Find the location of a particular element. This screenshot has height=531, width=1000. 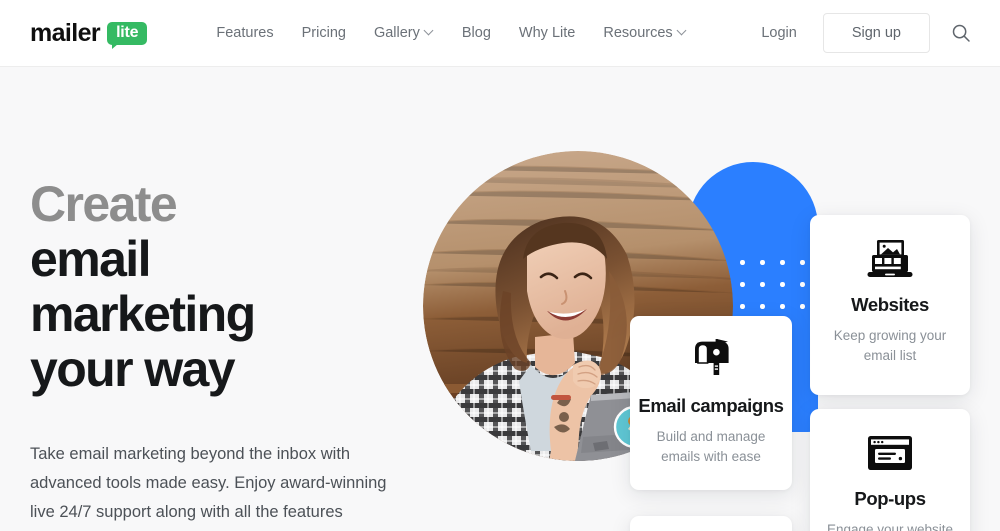

nav-item-pricing: Pricing is located at coordinates (324, 33).